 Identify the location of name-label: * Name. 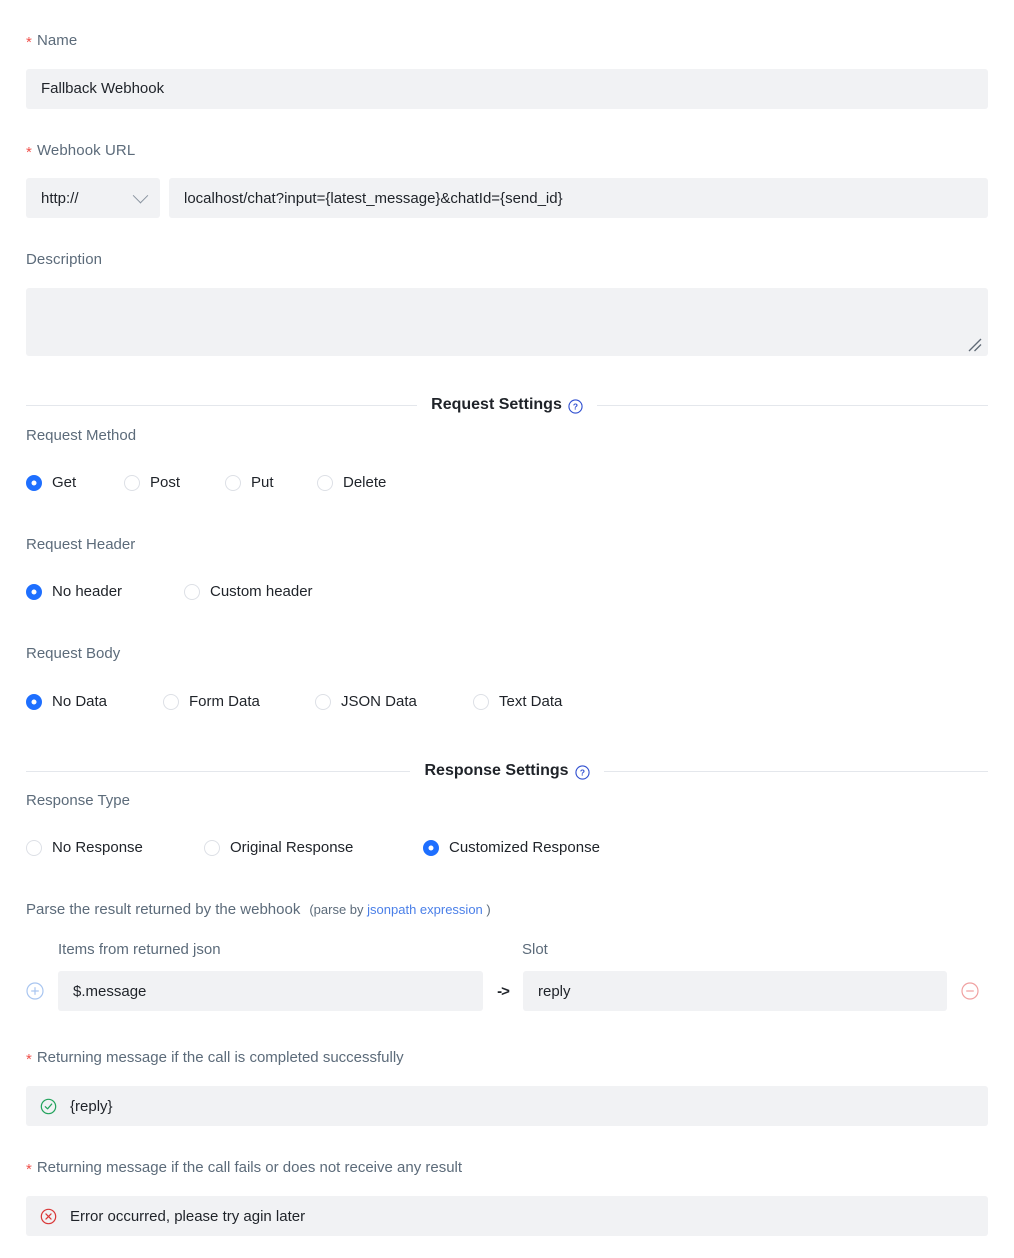
(51, 41).